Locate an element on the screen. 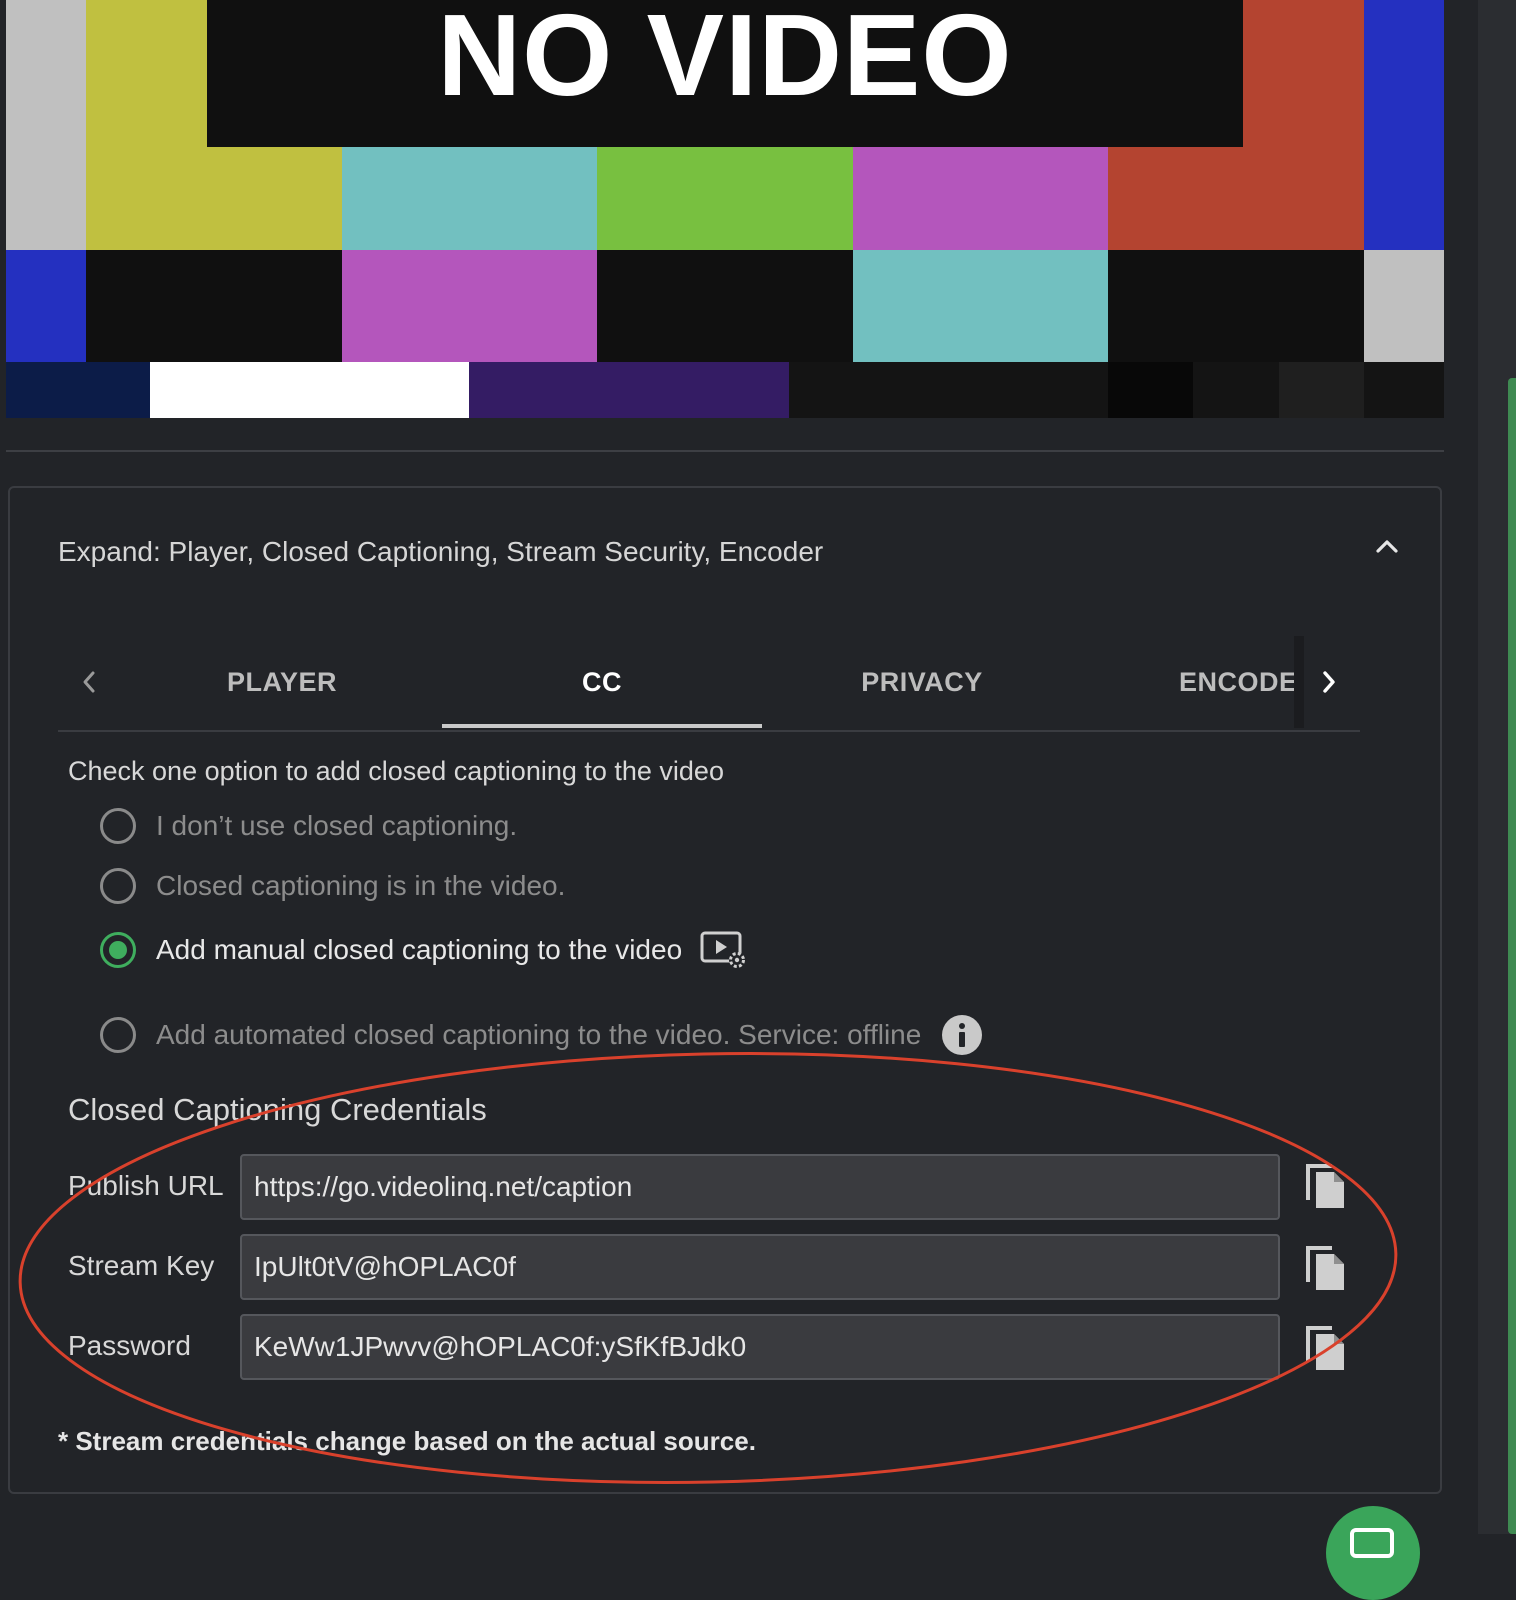 This screenshot has height=1600, width=1516. tab-bar: PLAYER CC PRIVACY ENCODER is located at coordinates (709, 684).